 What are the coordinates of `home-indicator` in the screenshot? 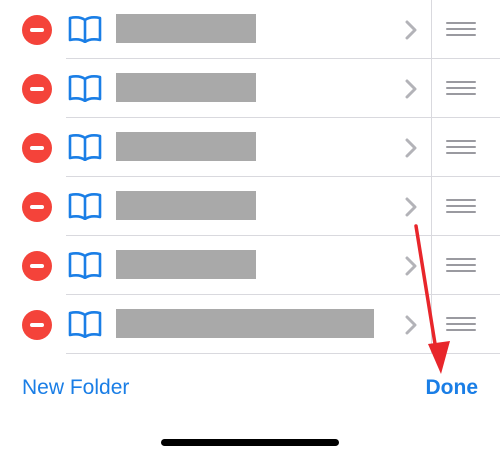 It's located at (250, 442).